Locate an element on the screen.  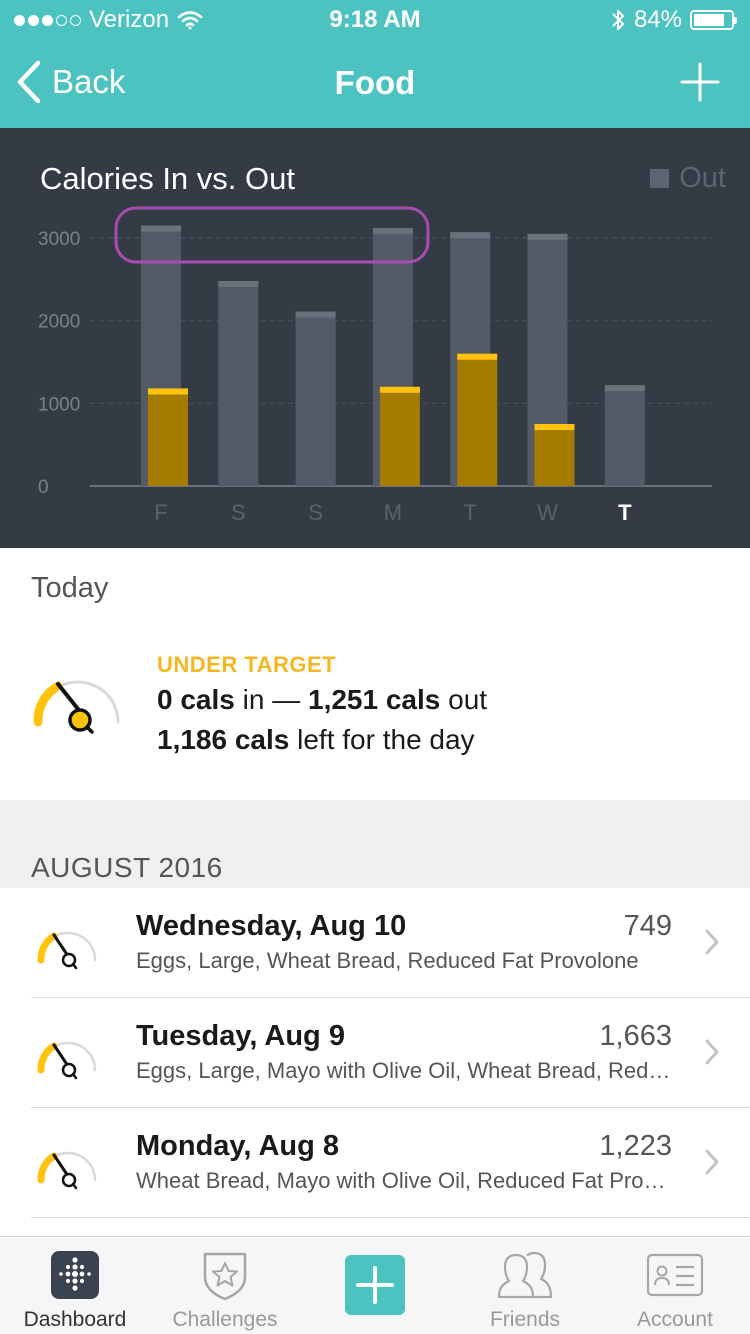
friends-icon is located at coordinates (525, 1275).